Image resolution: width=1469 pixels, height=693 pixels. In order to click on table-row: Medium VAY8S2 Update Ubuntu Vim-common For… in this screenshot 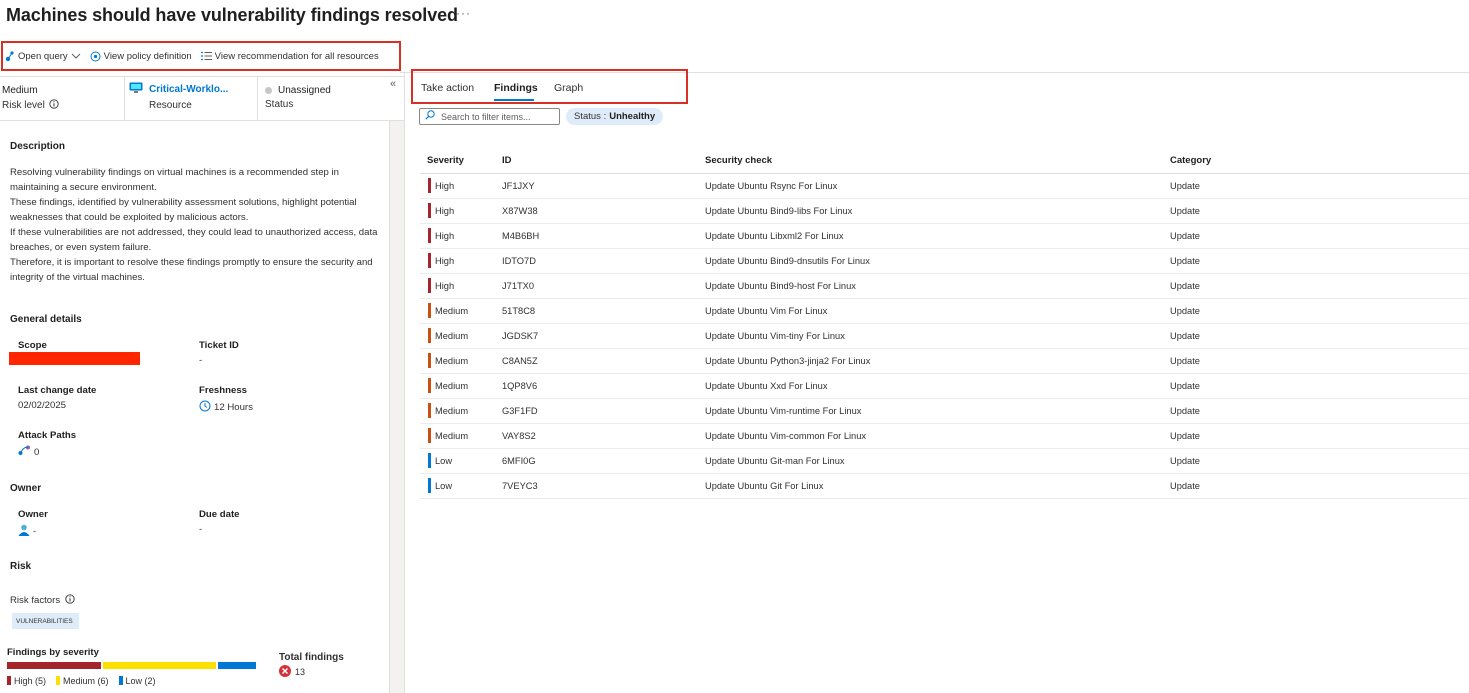, I will do `click(944, 436)`.